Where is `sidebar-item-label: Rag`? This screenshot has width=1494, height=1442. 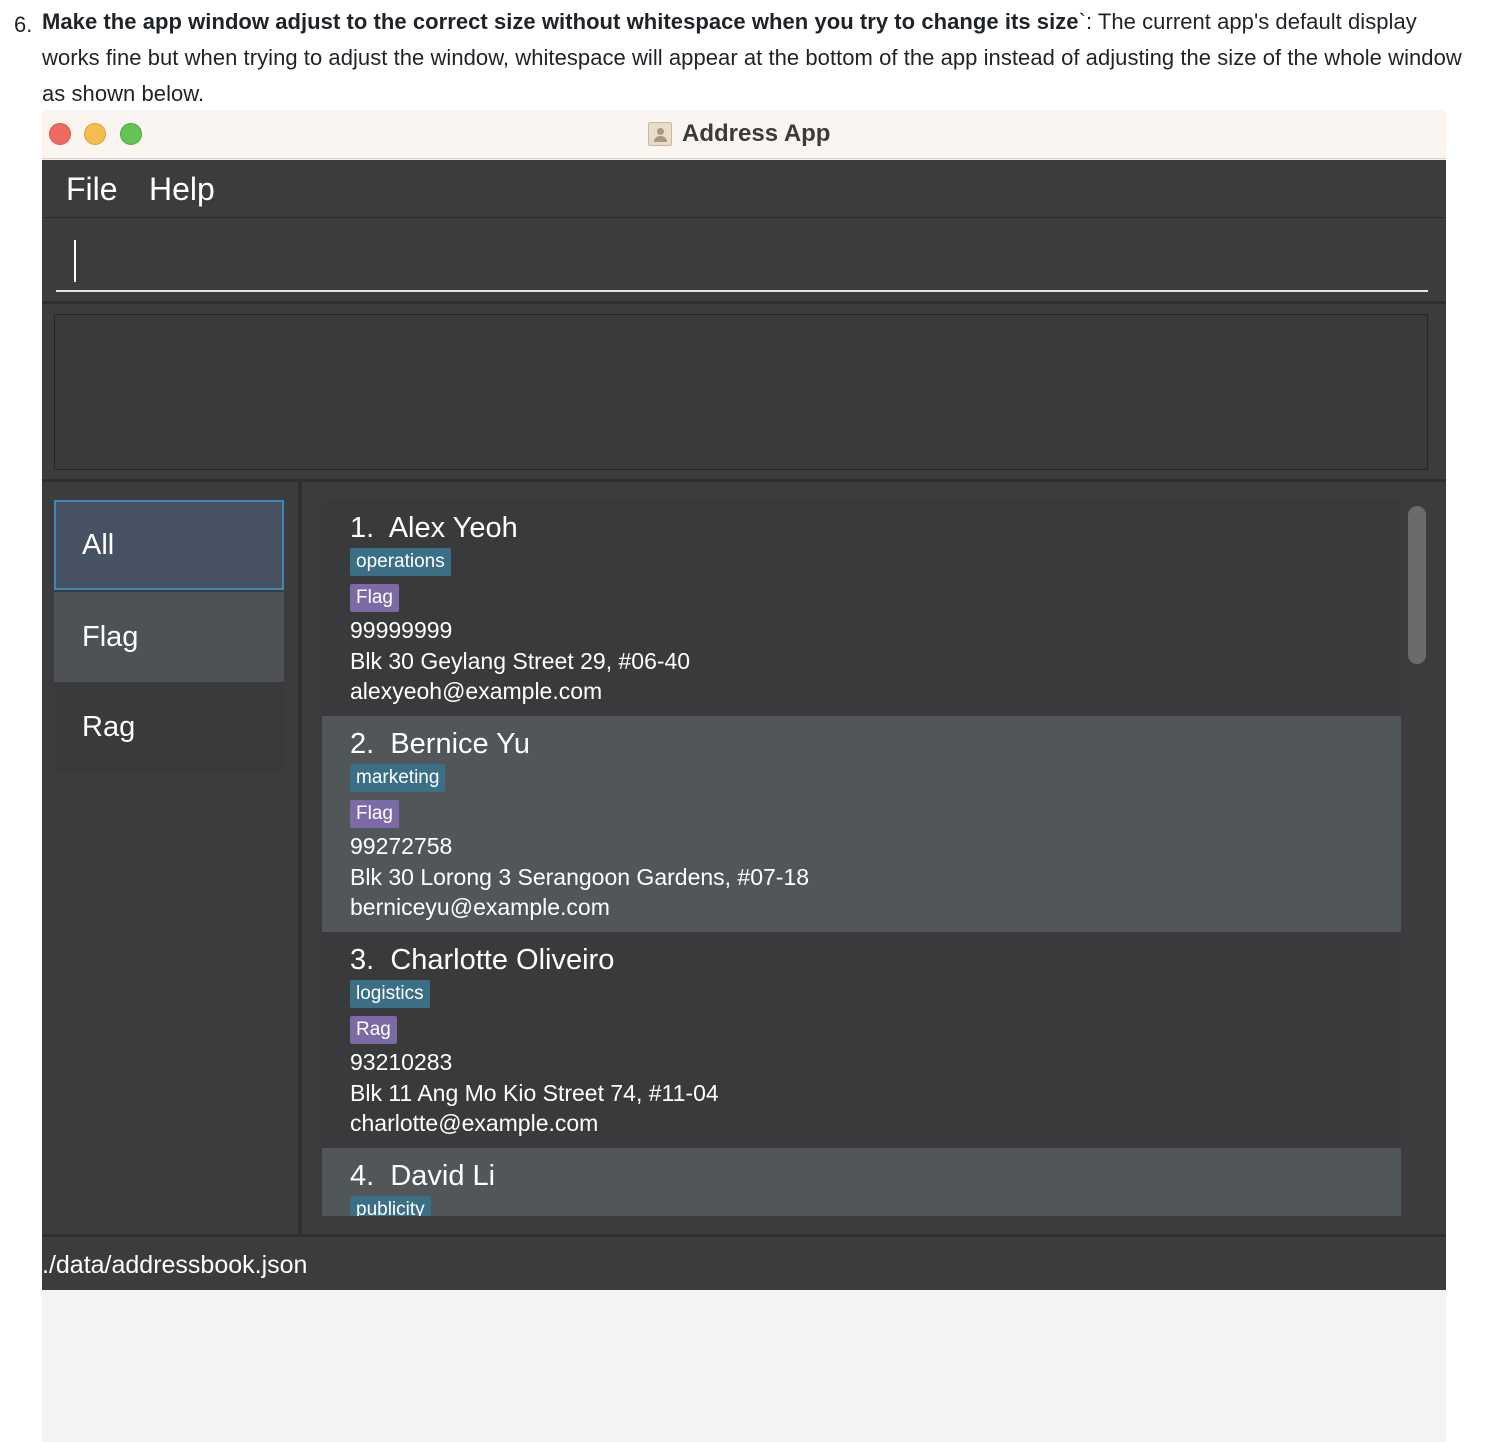
sidebar-item-label: Rag is located at coordinates (109, 727).